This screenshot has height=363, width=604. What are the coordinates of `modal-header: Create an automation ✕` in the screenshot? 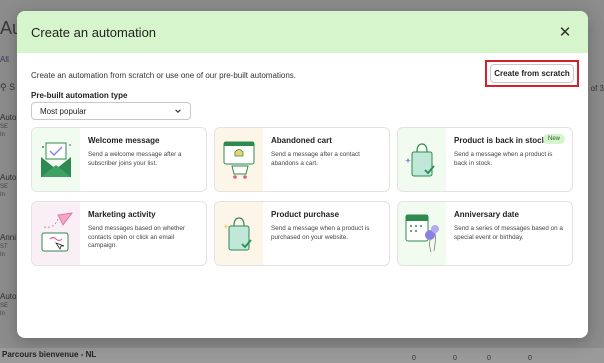 It's located at (302, 32).